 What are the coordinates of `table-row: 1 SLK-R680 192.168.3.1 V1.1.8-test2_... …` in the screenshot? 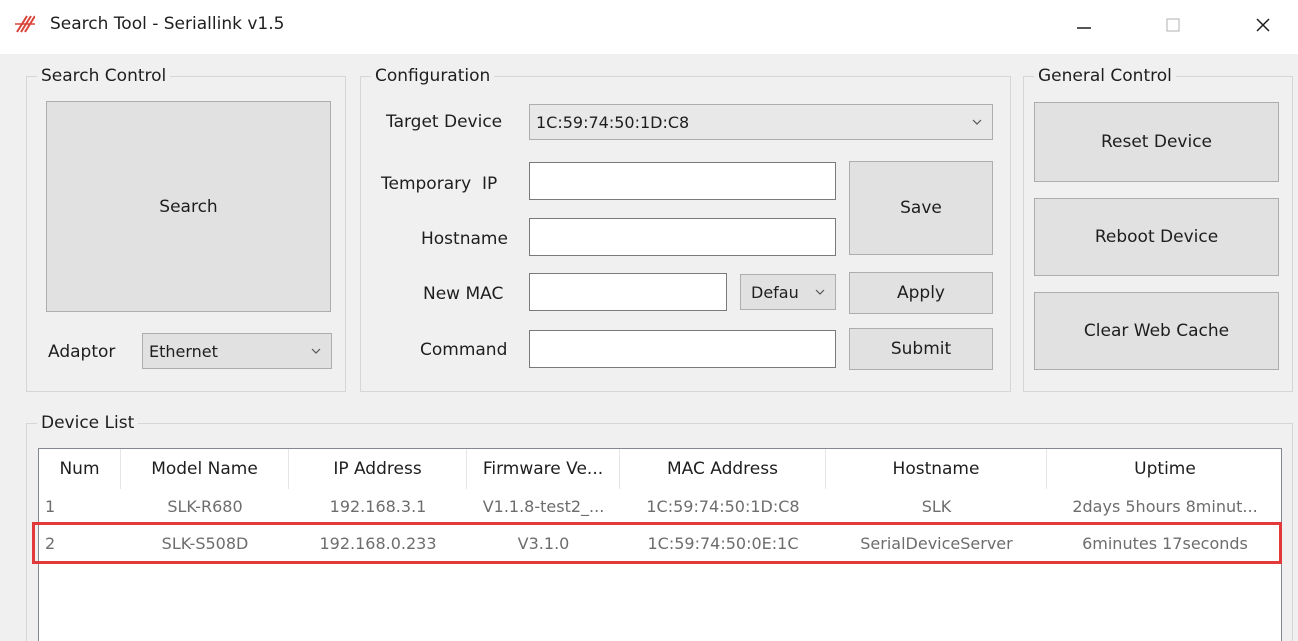 It's located at (660, 506).